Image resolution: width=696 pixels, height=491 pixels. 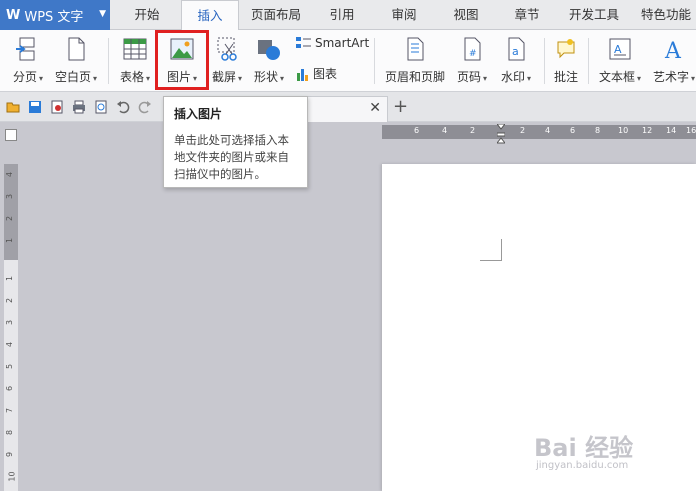 What do you see at coordinates (375, 108) in the screenshot?
I see `close-icon: ✕` at bounding box center [375, 108].